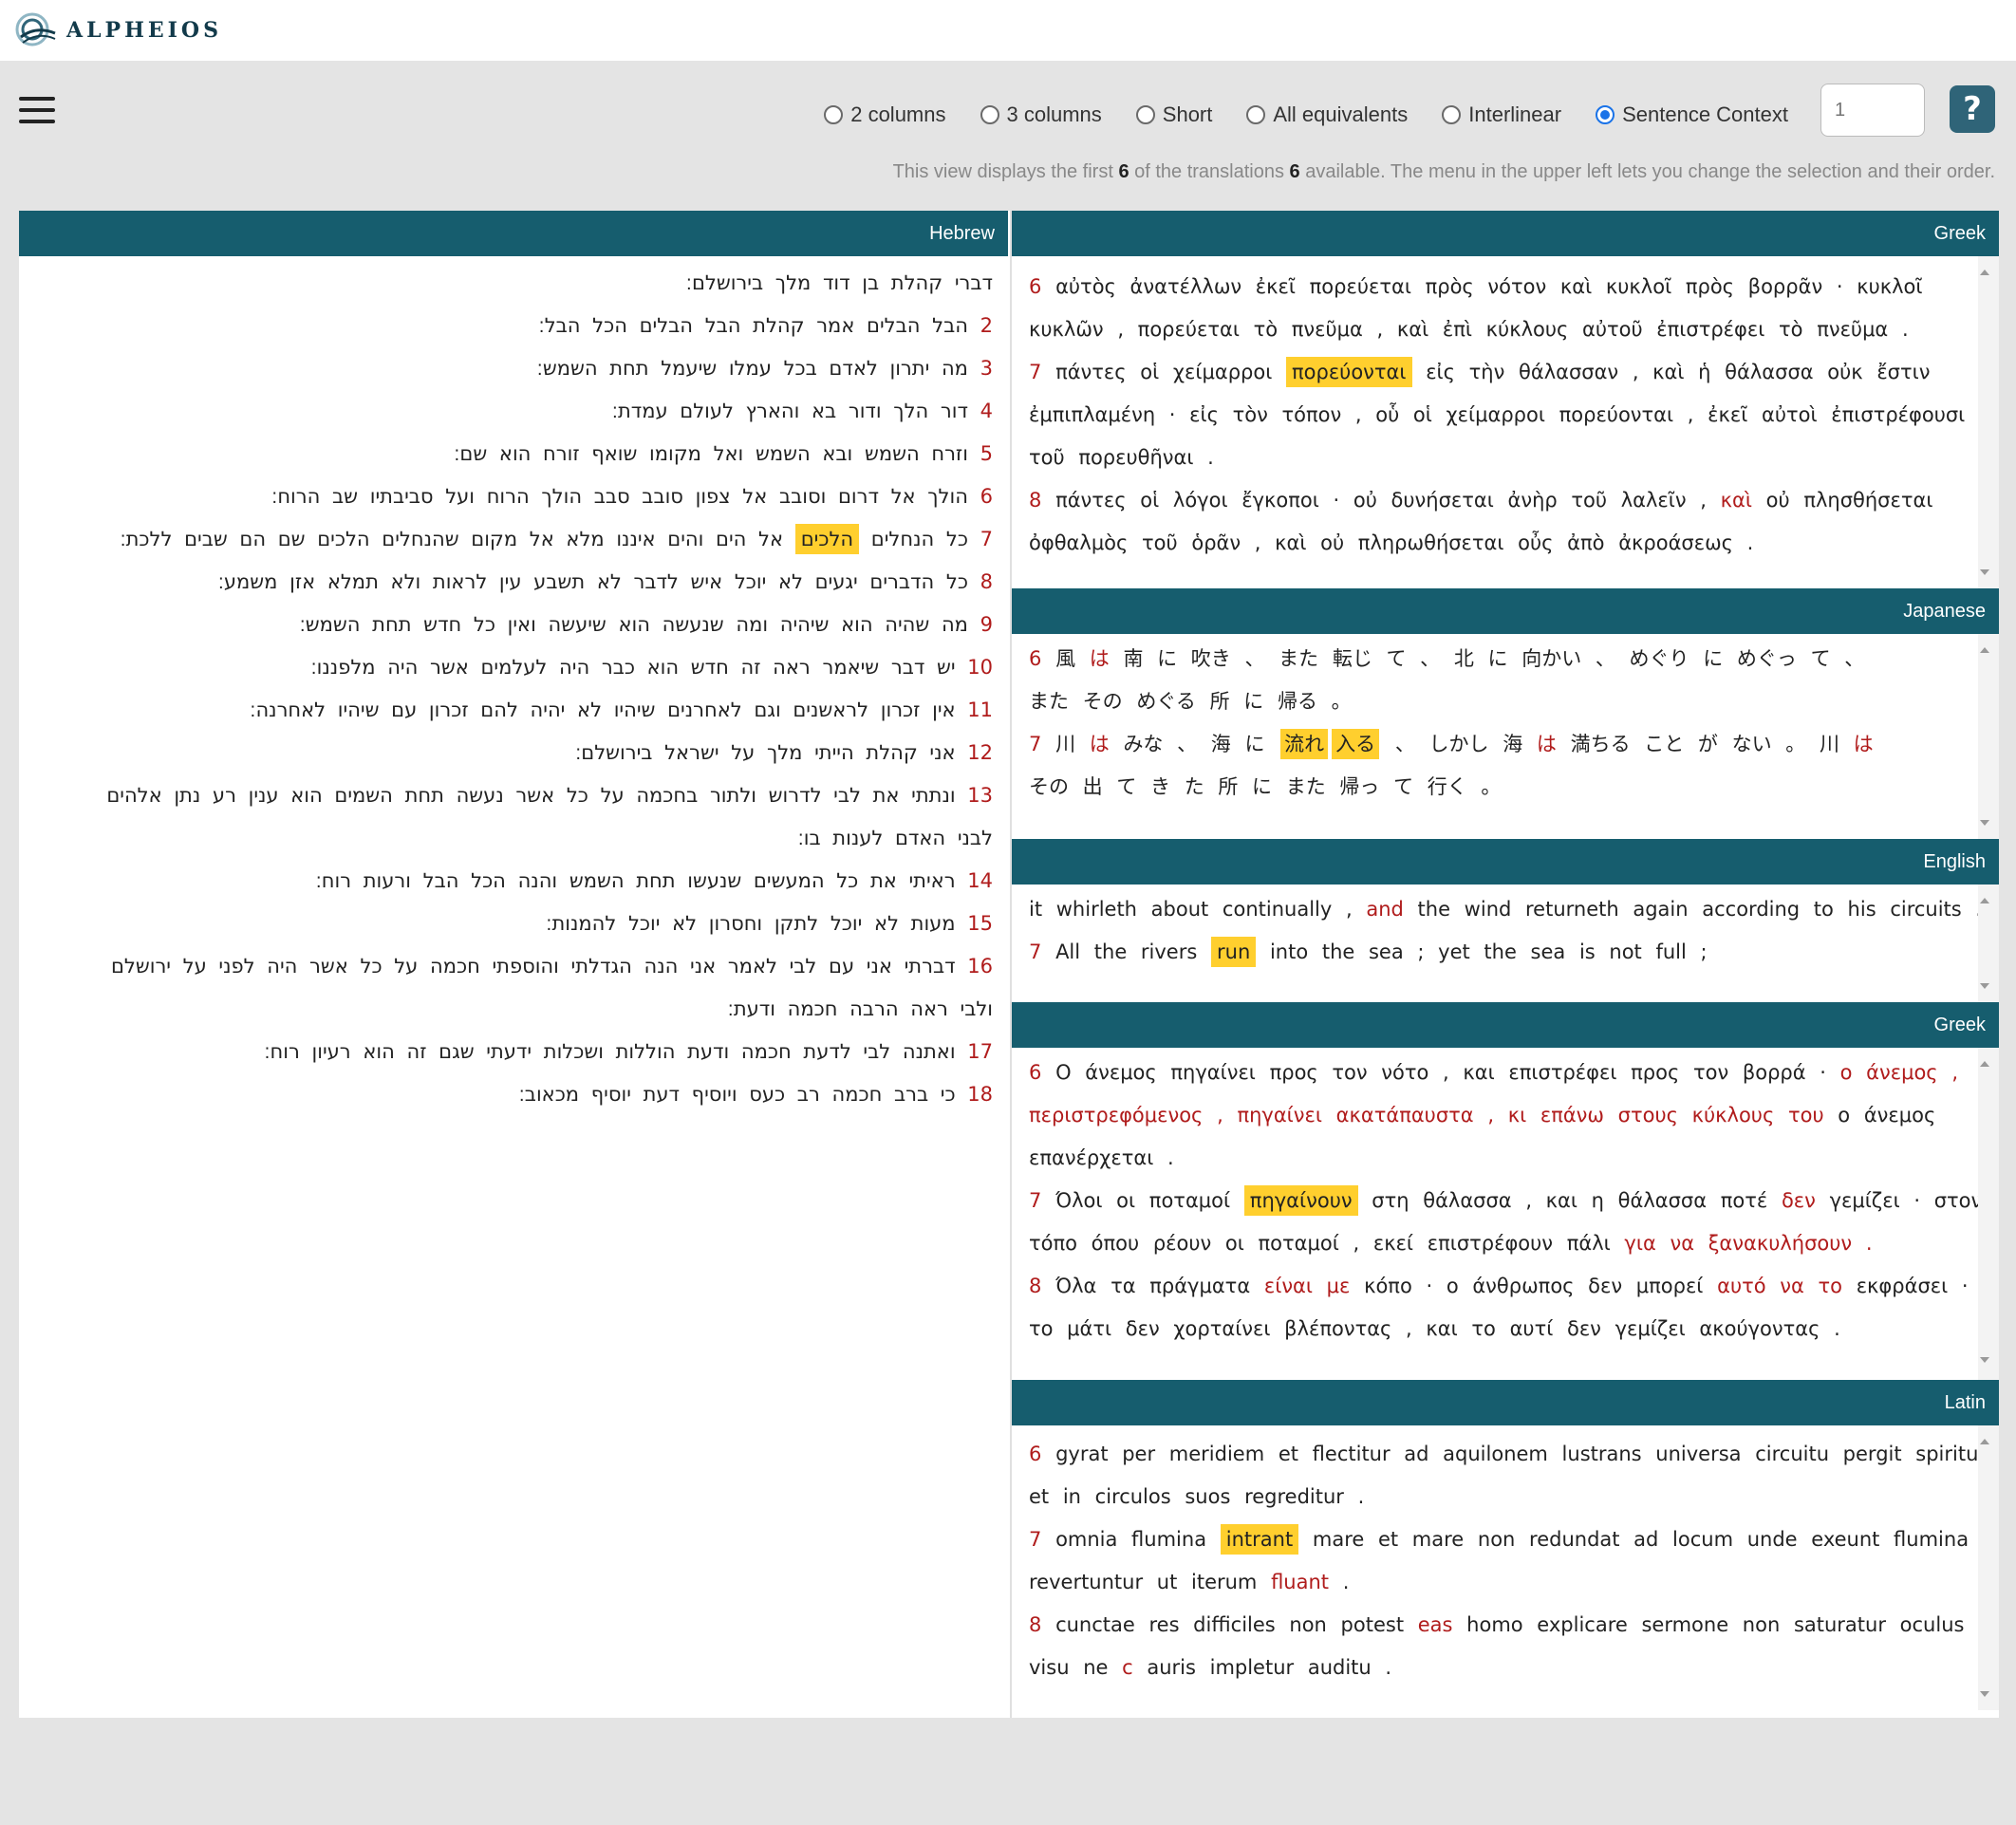 This screenshot has width=2016, height=1825. Describe the element at coordinates (861, 1009) in the screenshot. I see `hebrew-verse-text: ולבי ראה הרבה חכמה ודעת׃` at that location.